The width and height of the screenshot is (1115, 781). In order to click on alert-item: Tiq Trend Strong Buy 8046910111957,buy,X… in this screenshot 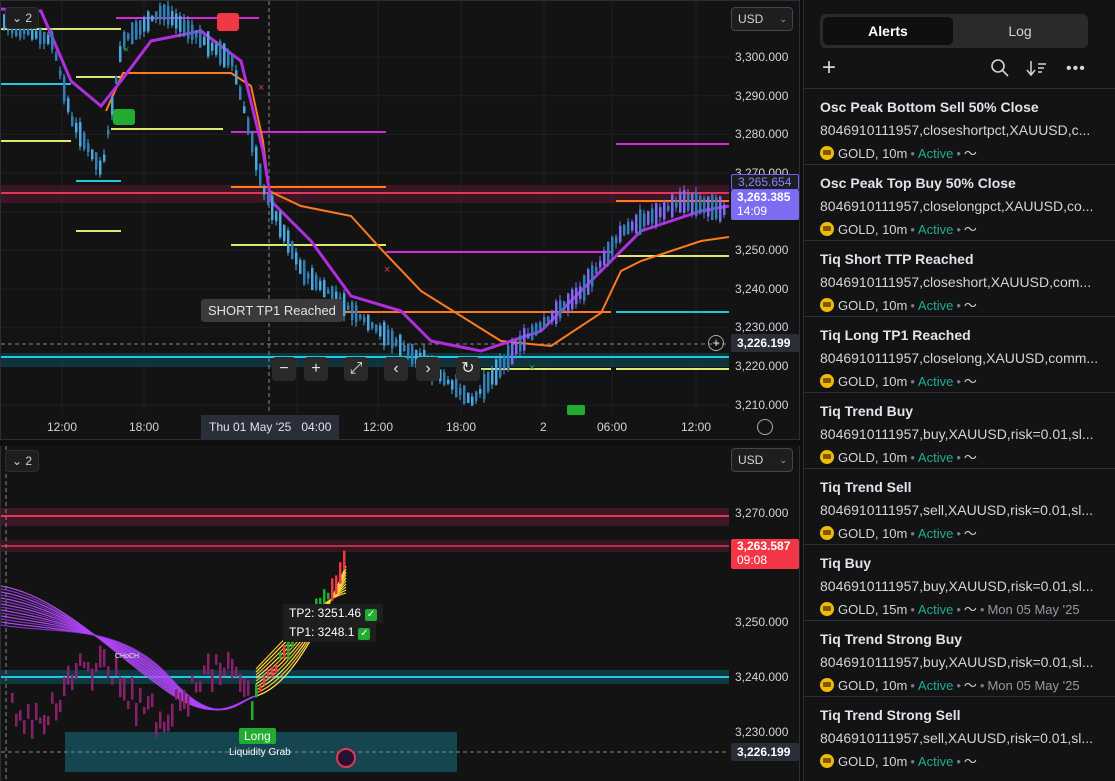, I will do `click(959, 658)`.